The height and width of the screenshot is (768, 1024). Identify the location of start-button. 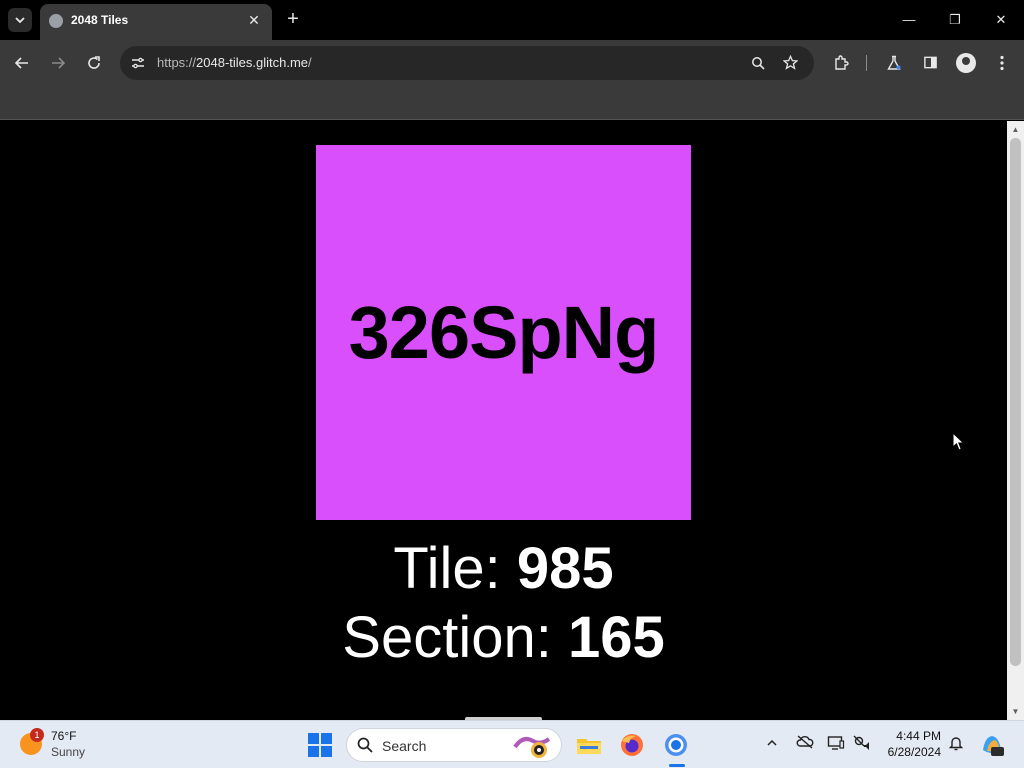
(320, 745).